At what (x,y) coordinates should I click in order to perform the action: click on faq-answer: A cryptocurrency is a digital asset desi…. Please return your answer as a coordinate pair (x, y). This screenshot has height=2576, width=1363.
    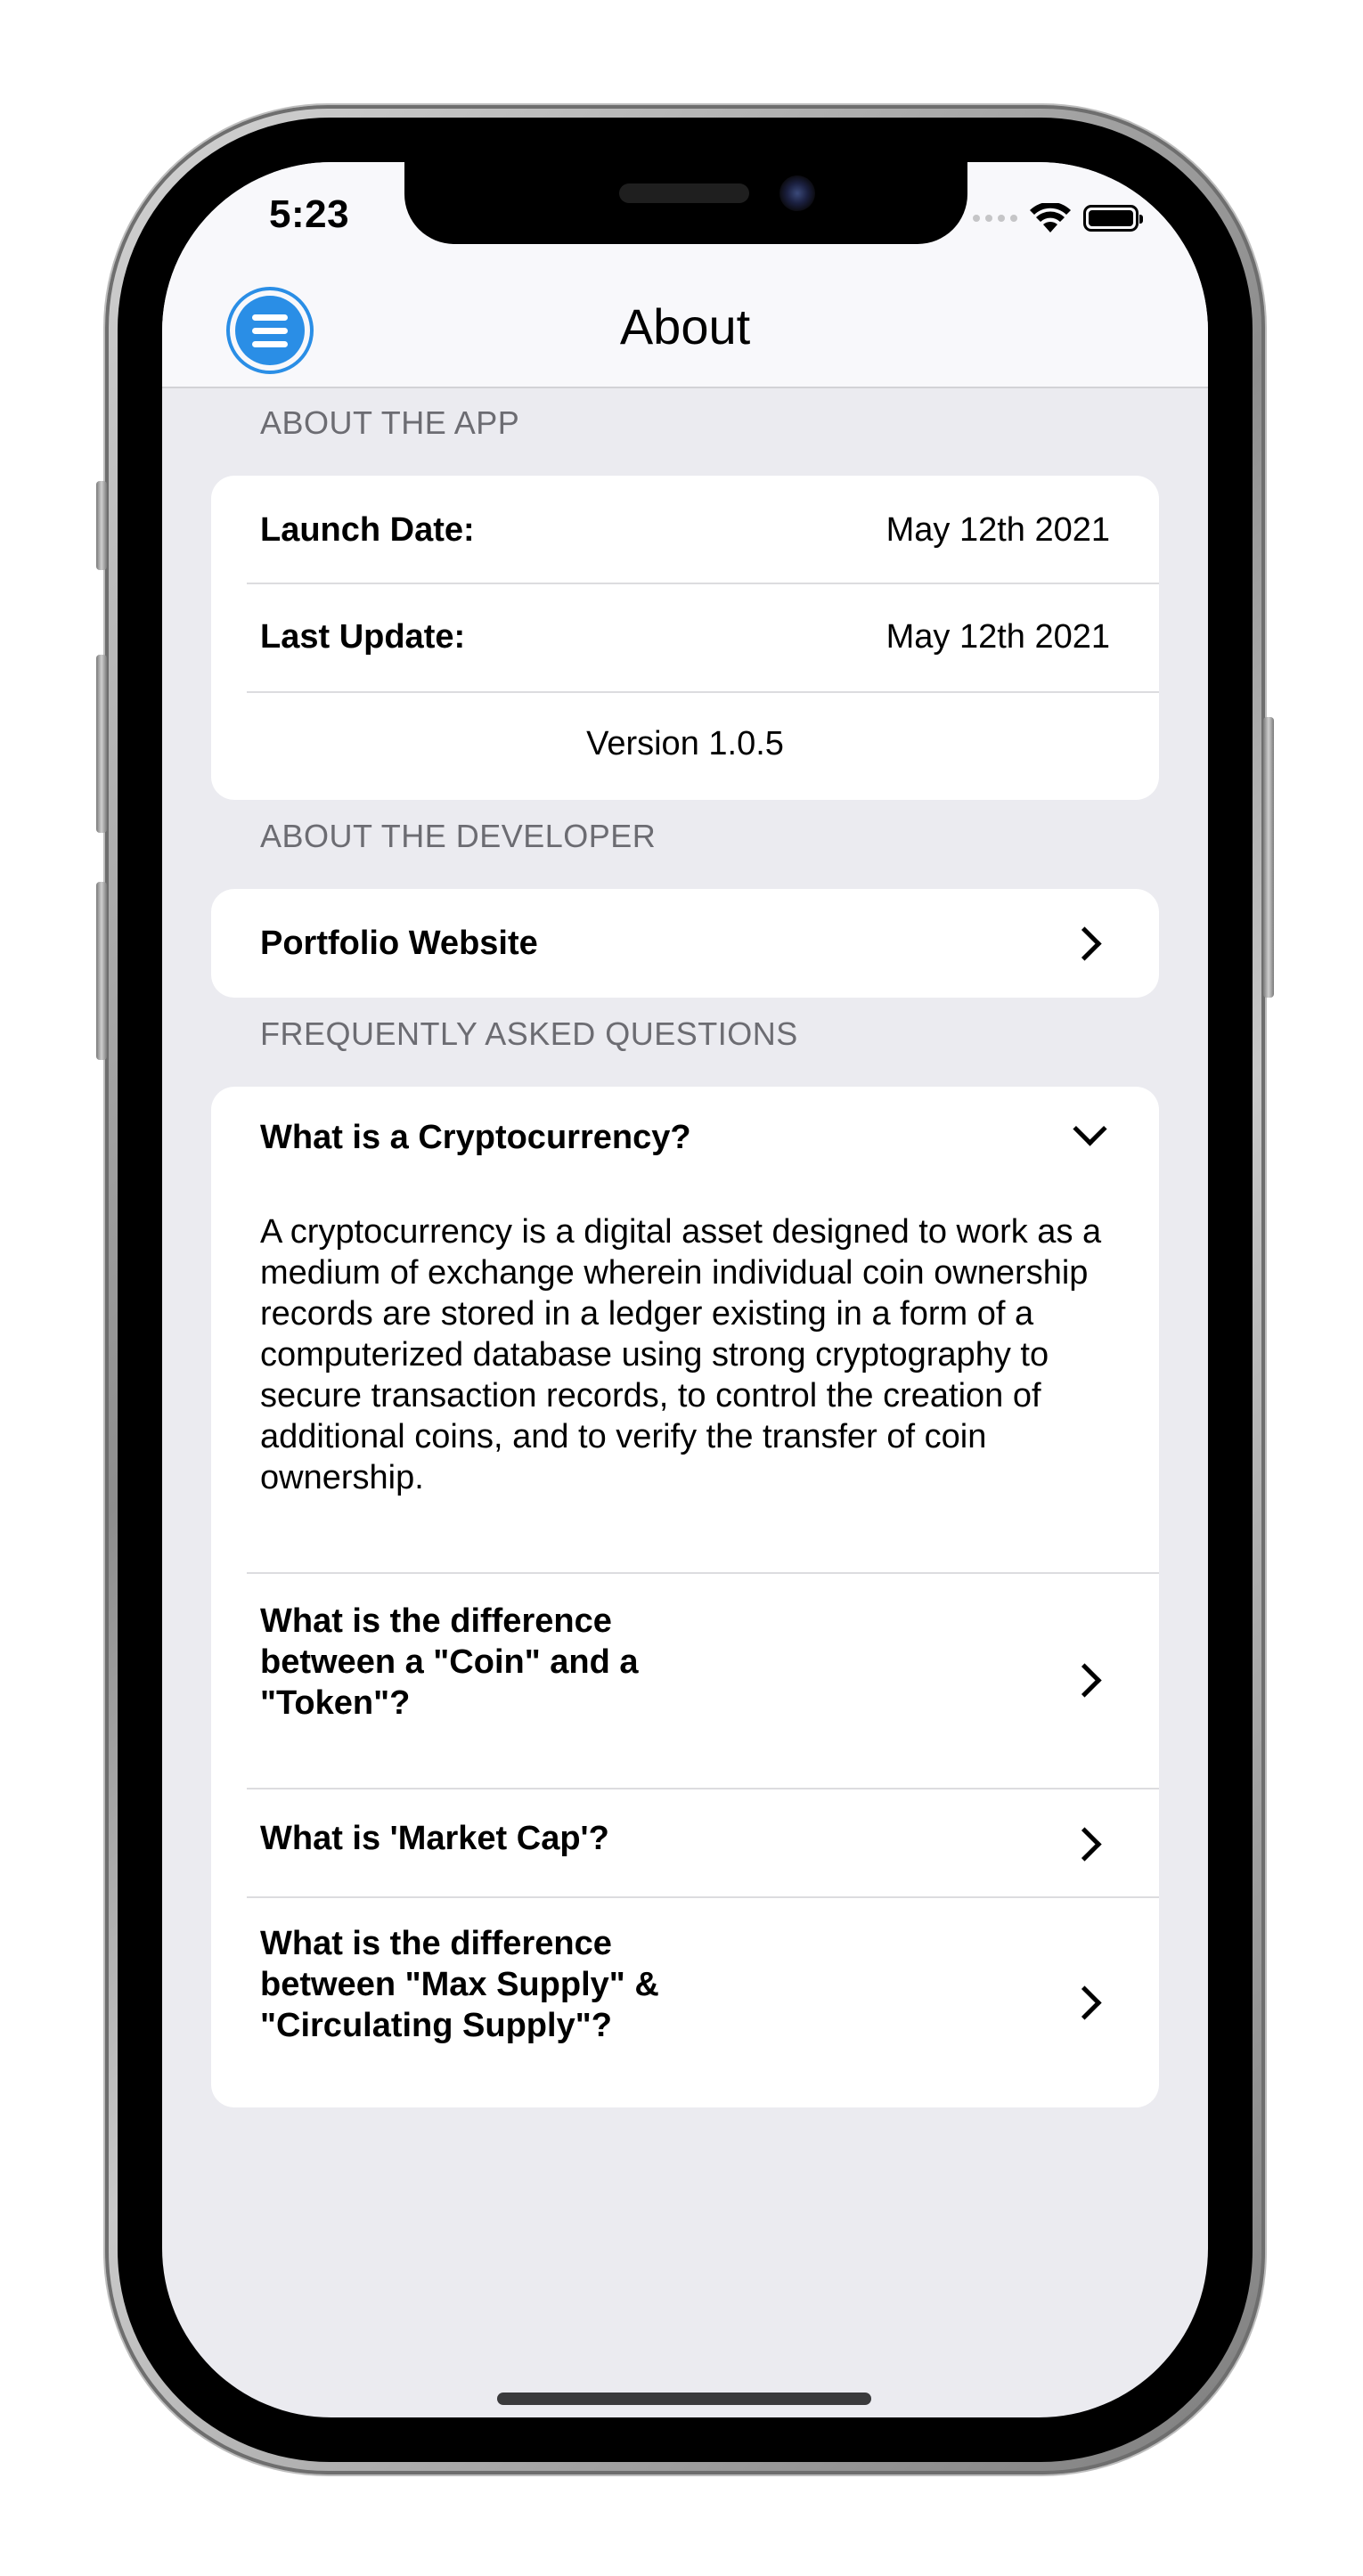
    Looking at the image, I should click on (681, 1355).